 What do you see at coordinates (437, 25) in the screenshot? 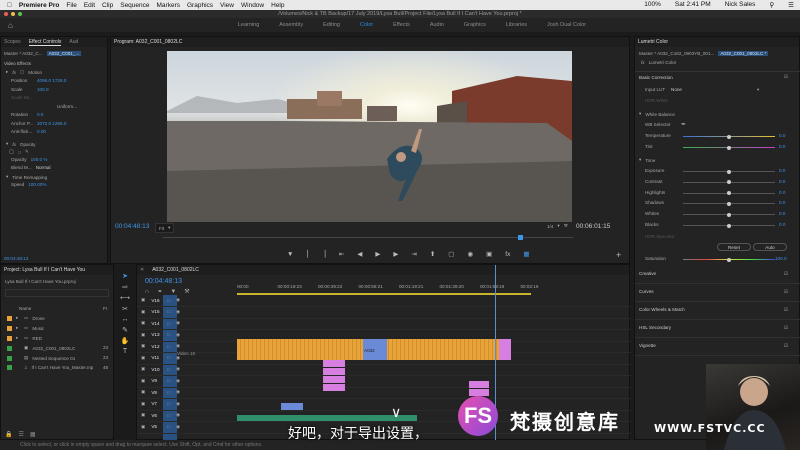
I see `workspace-audio: Audio` at bounding box center [437, 25].